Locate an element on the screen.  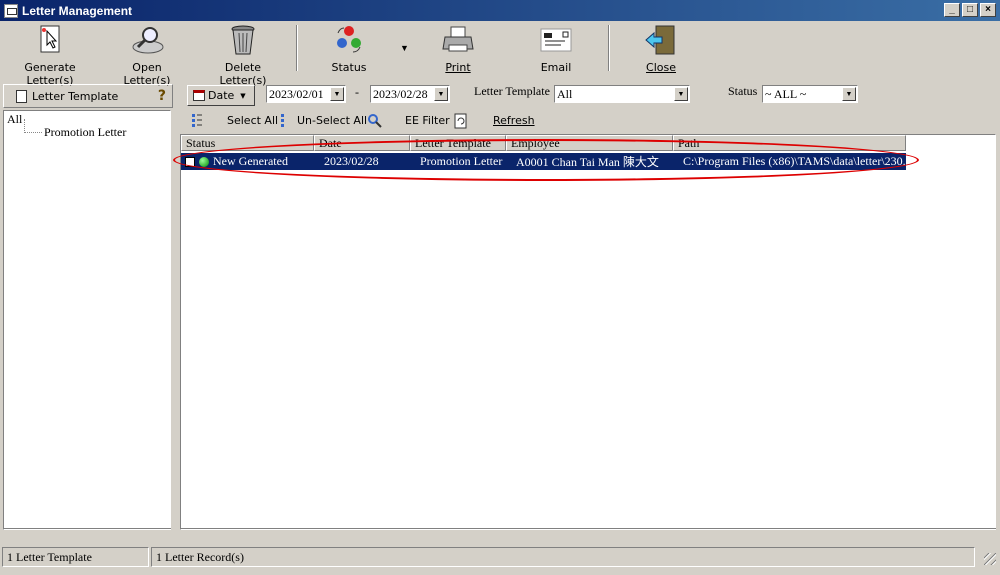
template-filter-value: All is located at coordinates (565, 94).